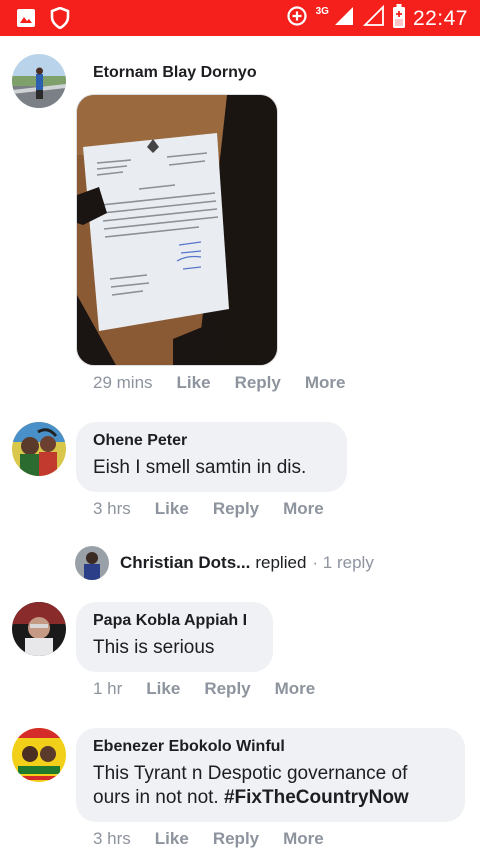  I want to click on reply-count: · 1 reply, so click(343, 562).